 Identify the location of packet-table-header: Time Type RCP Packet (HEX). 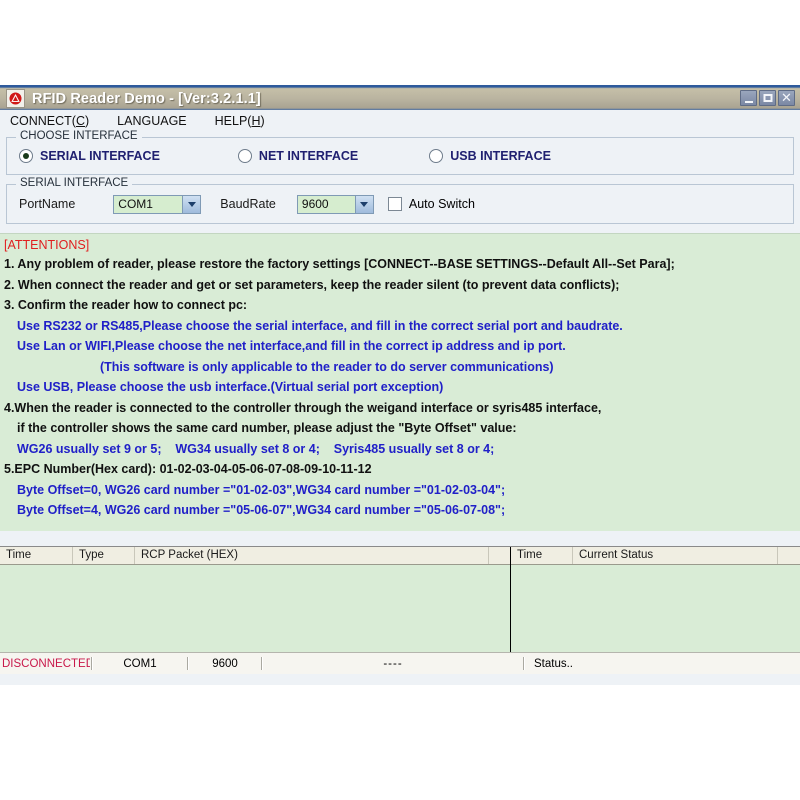
(255, 556).